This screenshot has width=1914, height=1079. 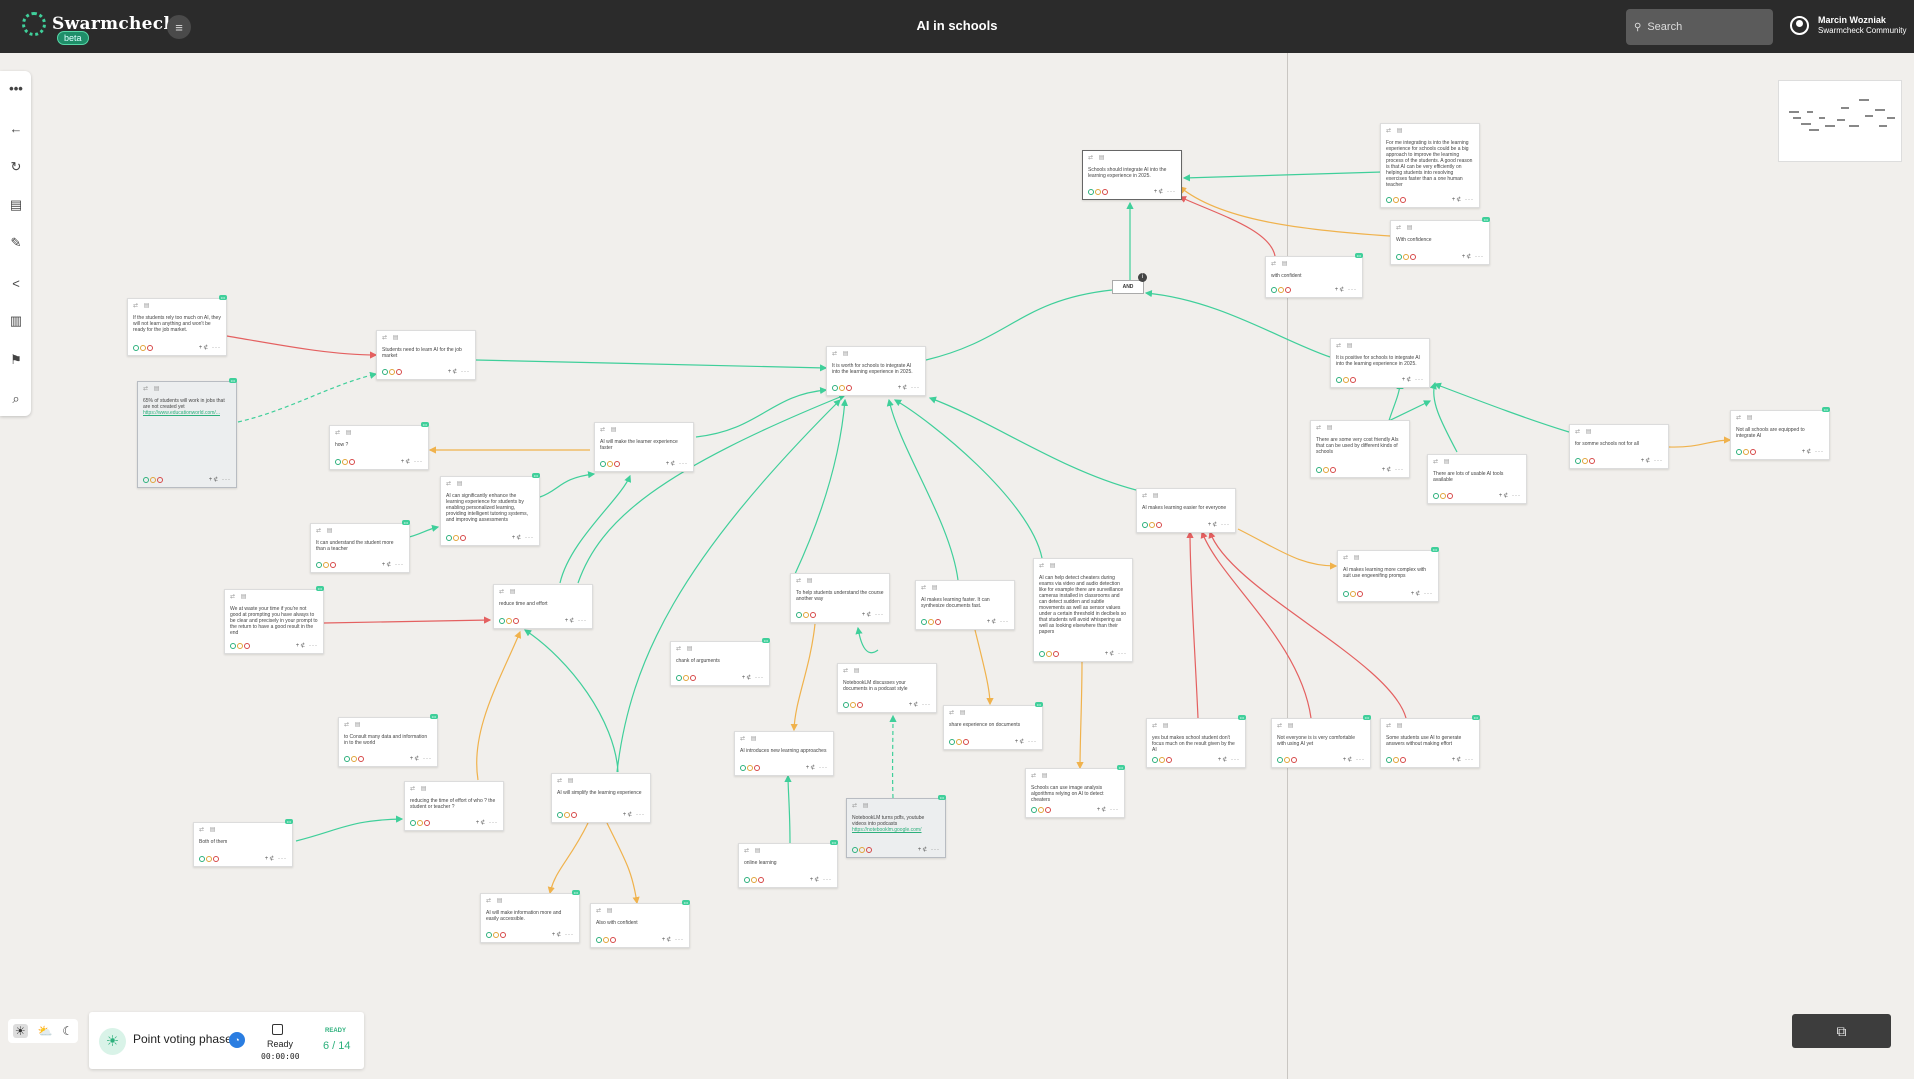 What do you see at coordinates (243, 843) in the screenshot?
I see `argument-card: ••• ⇄ ▤ Both of them +⊄ ···` at bounding box center [243, 843].